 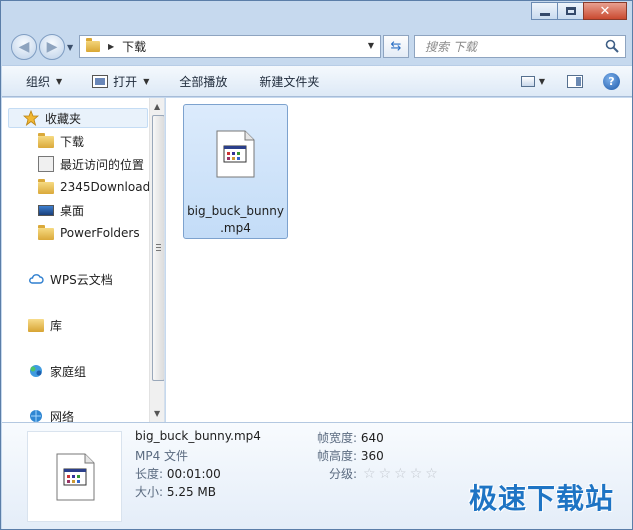 I want to click on close-icon: ✕, so click(x=605, y=11).